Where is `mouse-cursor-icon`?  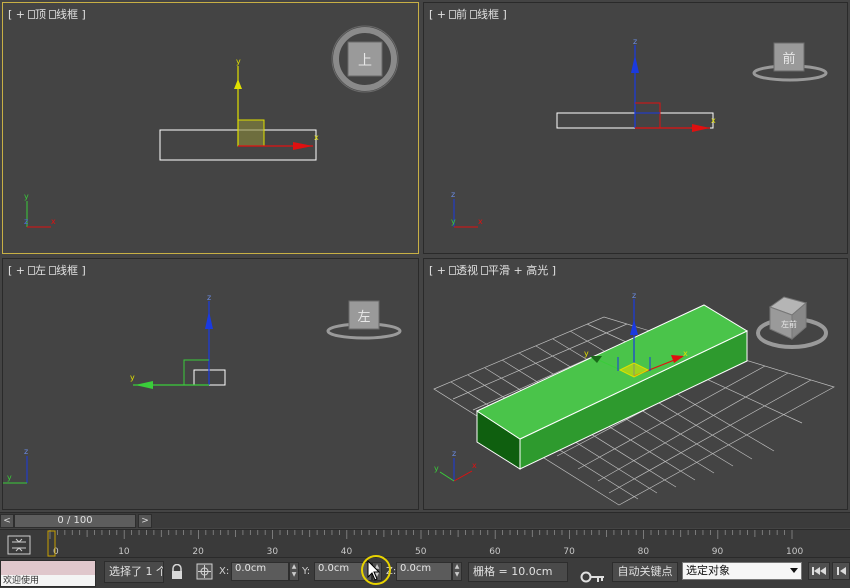 mouse-cursor-icon is located at coordinates (374, 570).